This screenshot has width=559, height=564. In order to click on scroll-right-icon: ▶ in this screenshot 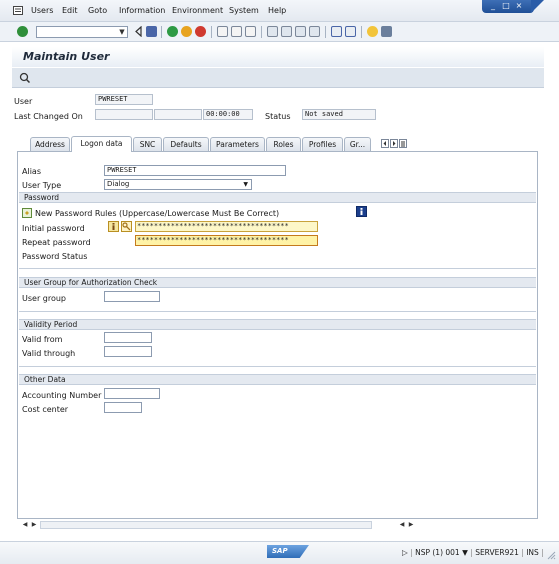, I will do `click(34, 525)`.